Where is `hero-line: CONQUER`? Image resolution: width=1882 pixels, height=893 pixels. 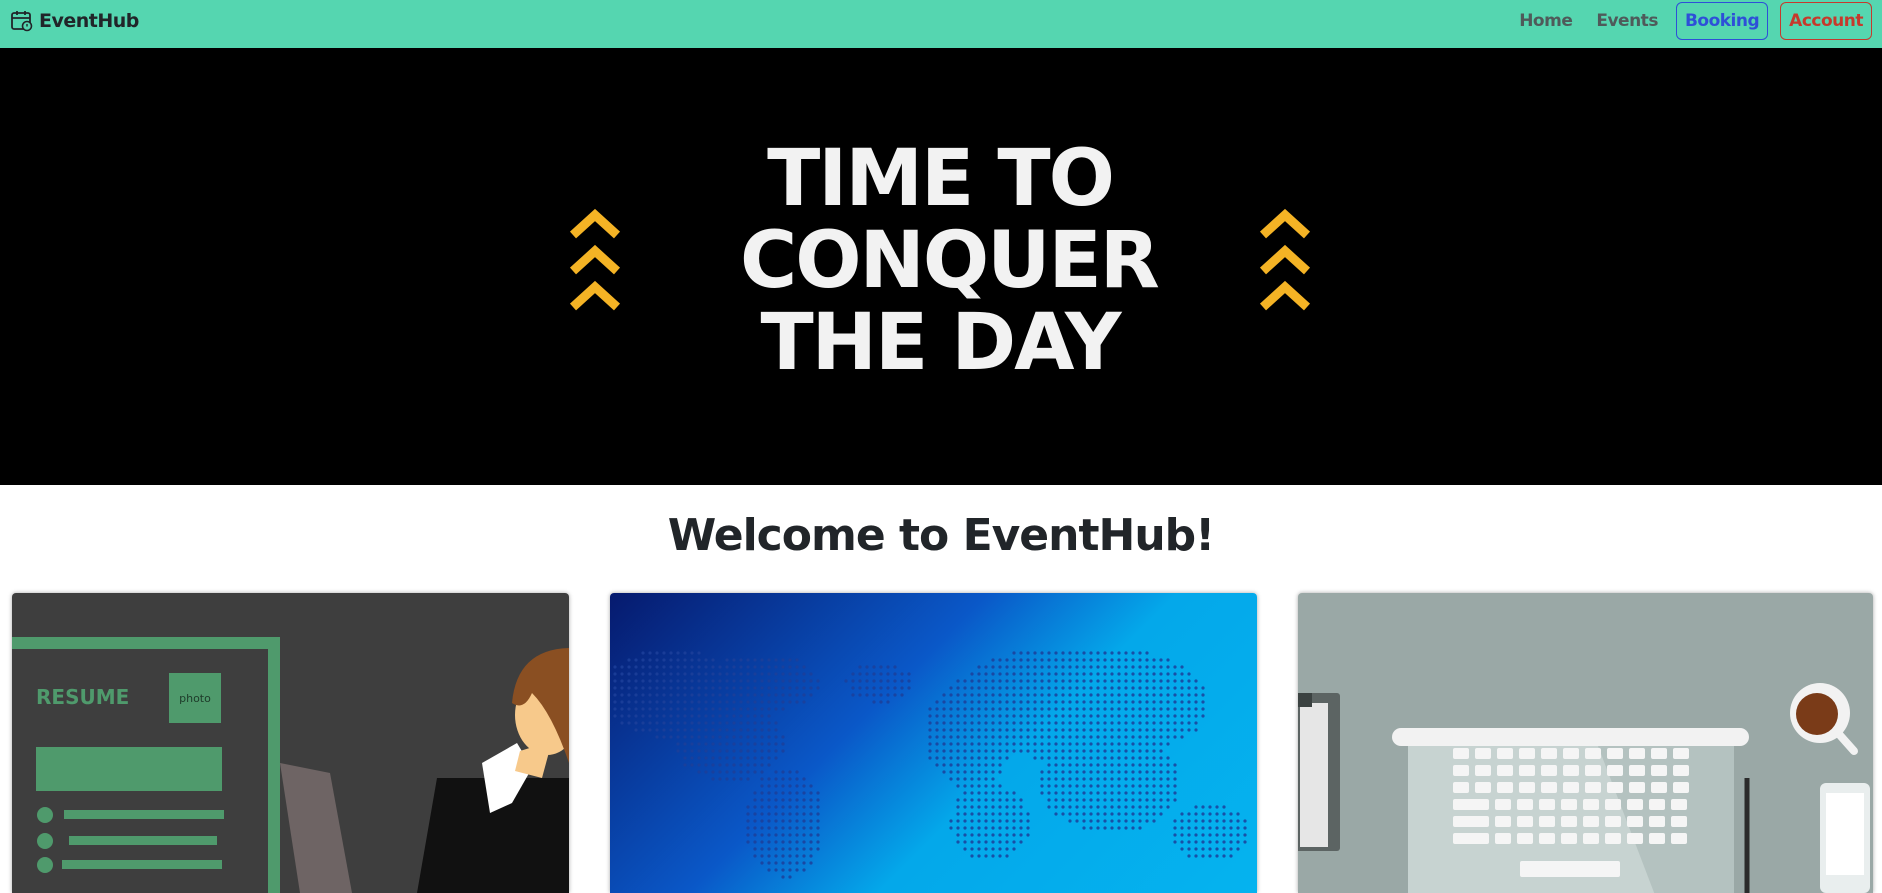
hero-line: CONQUER is located at coordinates (950, 261).